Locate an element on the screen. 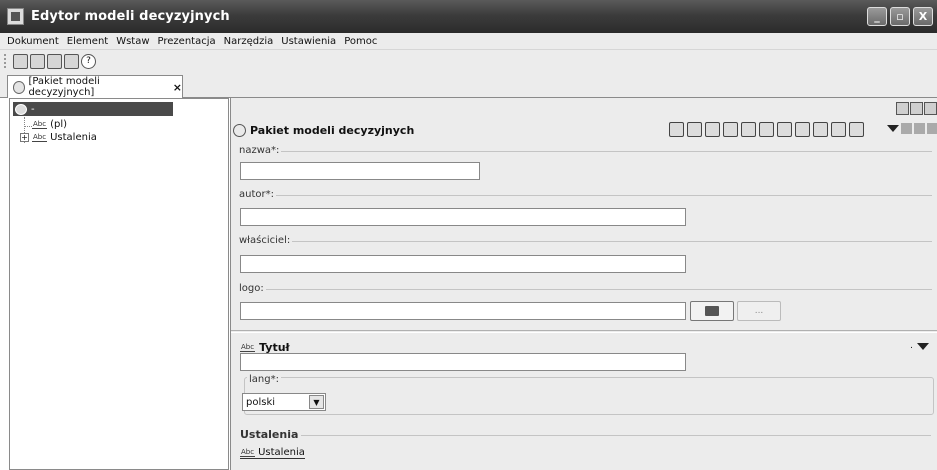  menu-wstaw: Wstaw is located at coordinates (132, 41).